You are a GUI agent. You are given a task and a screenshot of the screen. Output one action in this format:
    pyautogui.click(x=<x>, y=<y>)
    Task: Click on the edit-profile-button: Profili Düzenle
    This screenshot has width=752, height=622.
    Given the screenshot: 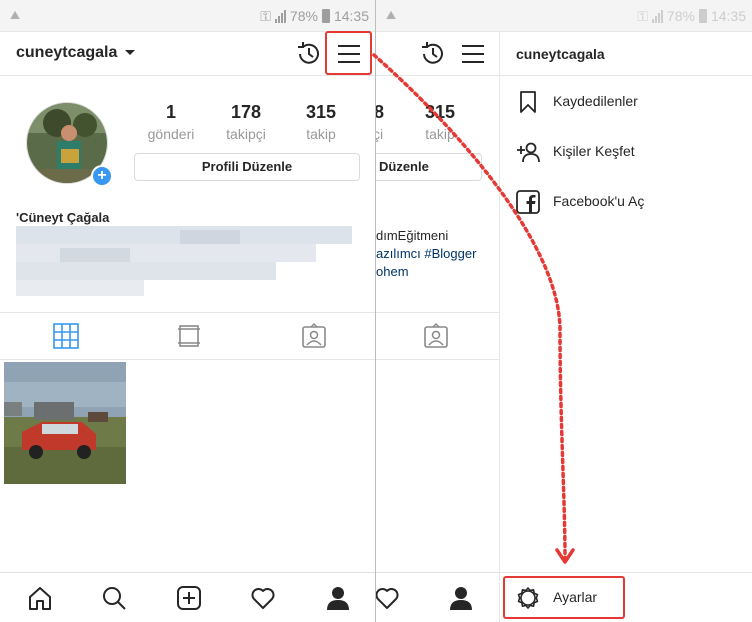 What is the action you would take?
    pyautogui.click(x=247, y=167)
    